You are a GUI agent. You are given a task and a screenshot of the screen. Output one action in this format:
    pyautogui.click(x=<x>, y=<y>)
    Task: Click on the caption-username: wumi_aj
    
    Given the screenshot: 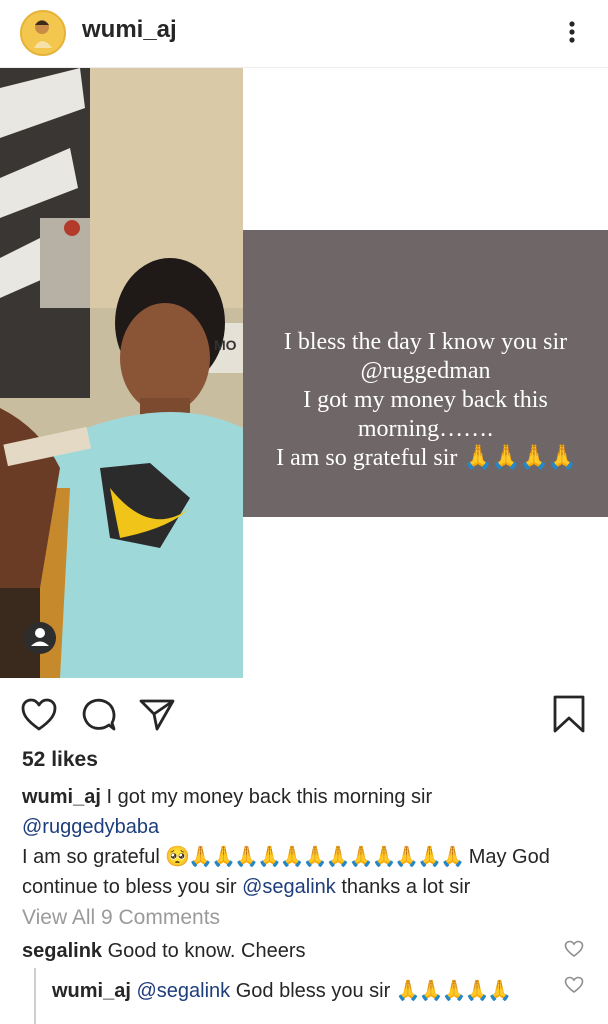 What is the action you would take?
    pyautogui.click(x=61, y=797)
    